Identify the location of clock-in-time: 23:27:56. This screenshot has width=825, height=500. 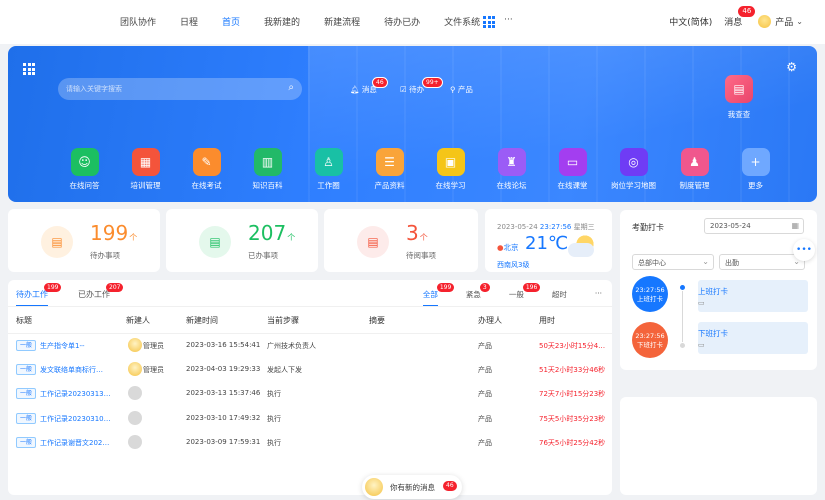
(650, 290).